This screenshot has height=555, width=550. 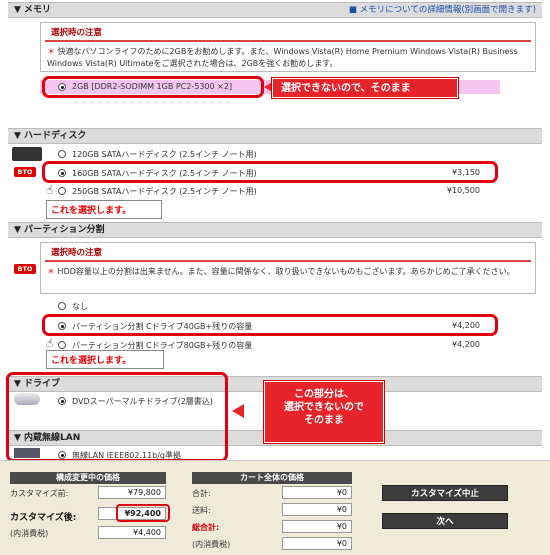 What do you see at coordinates (463, 190) in the screenshot?
I see `hdd-price-250: ¥10,500` at bounding box center [463, 190].